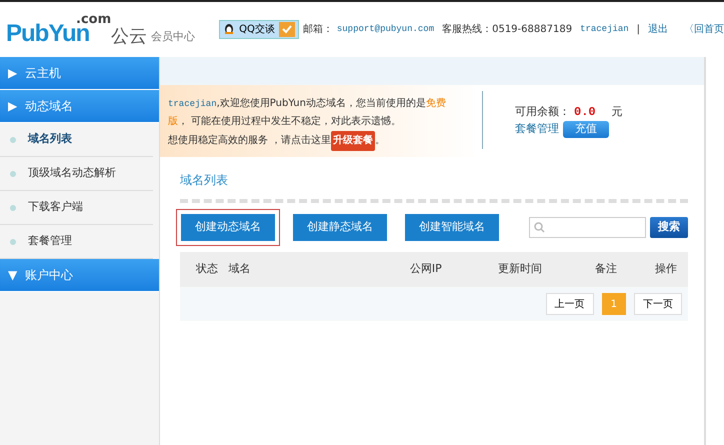 This screenshot has width=724, height=445. I want to click on create-button: 创建动态域名, so click(228, 227).